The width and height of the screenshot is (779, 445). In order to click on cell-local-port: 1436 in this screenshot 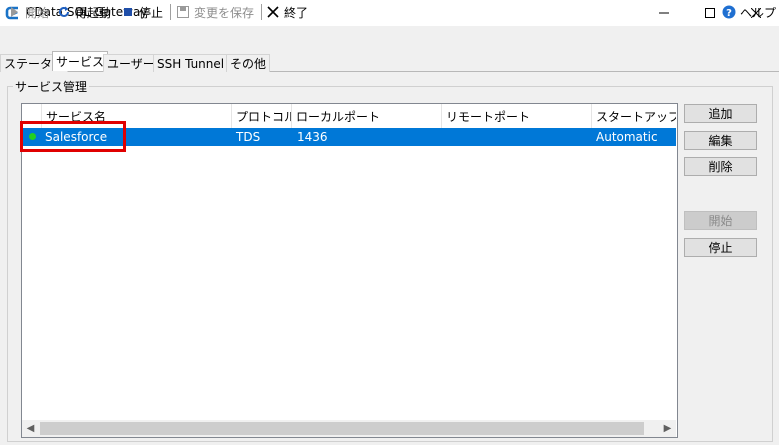, I will do `click(312, 137)`.